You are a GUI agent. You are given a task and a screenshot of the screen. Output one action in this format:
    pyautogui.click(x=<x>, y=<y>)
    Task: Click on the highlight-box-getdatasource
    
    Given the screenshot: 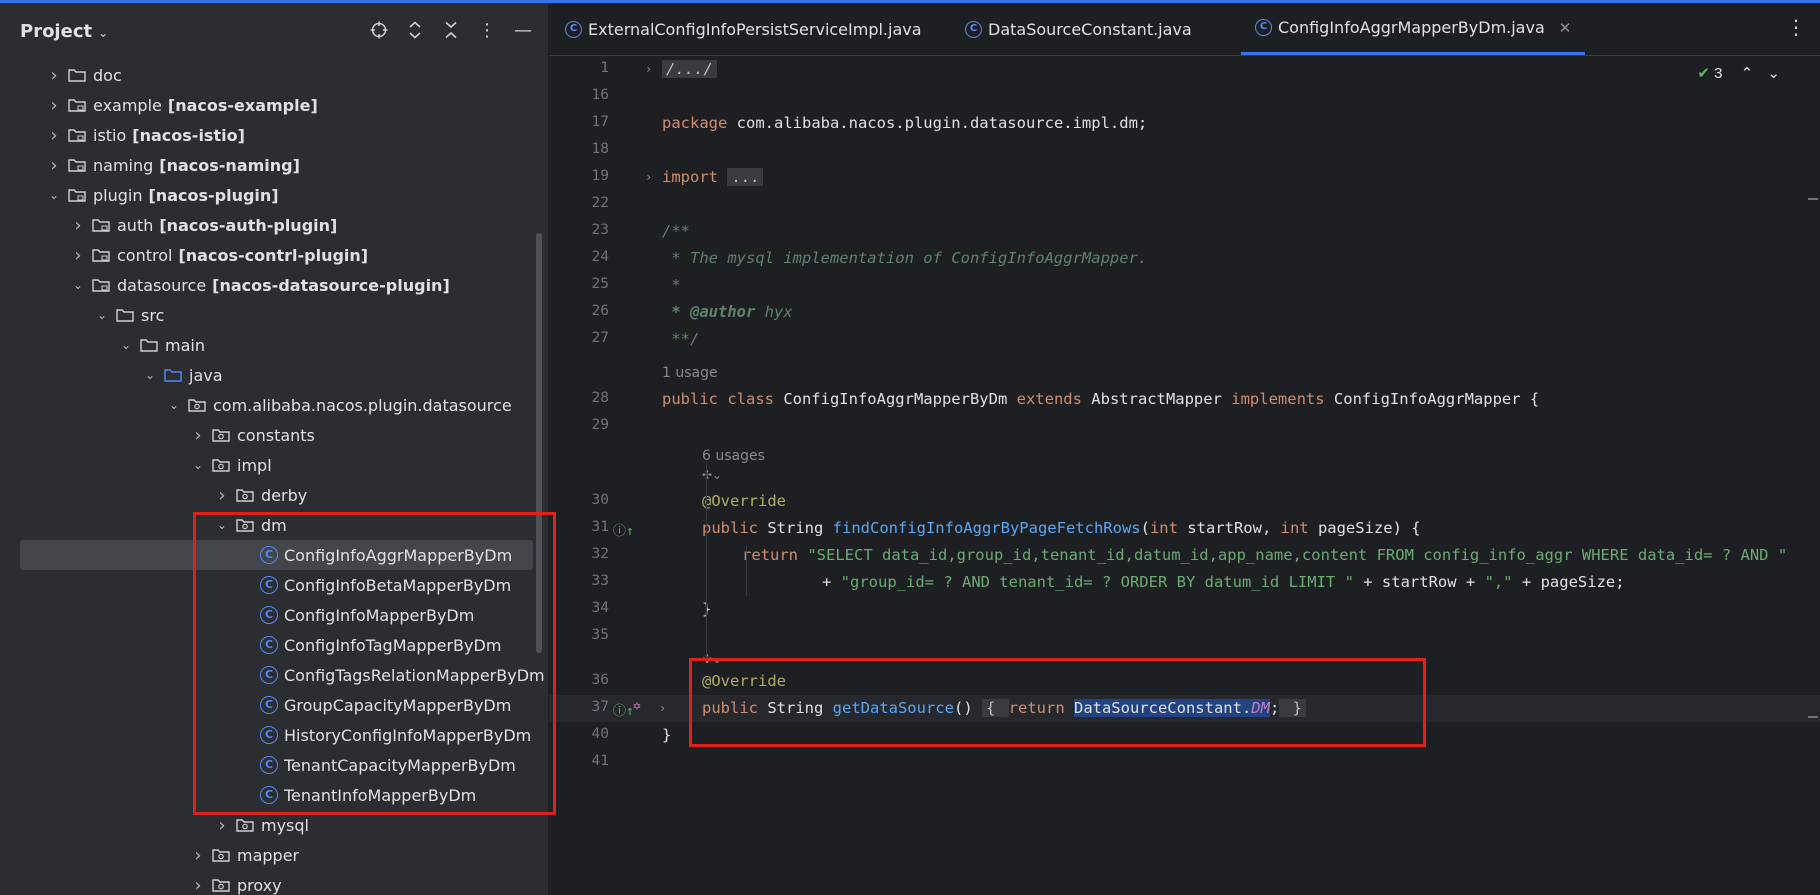 What is the action you would take?
    pyautogui.click(x=1057, y=702)
    